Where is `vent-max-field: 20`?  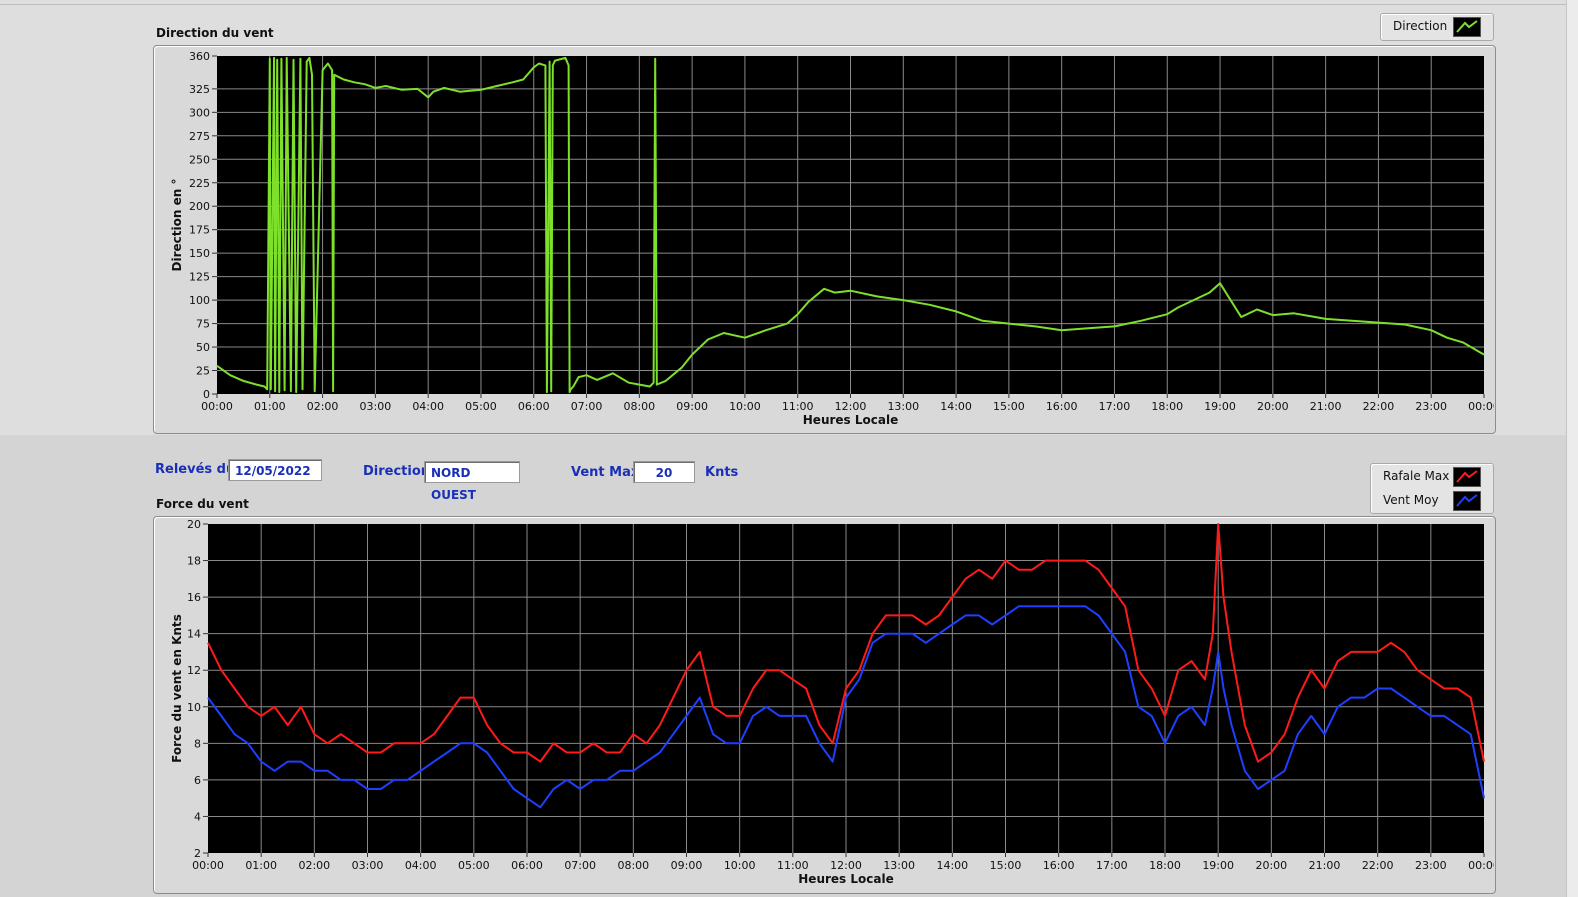 vent-max-field: 20 is located at coordinates (664, 472).